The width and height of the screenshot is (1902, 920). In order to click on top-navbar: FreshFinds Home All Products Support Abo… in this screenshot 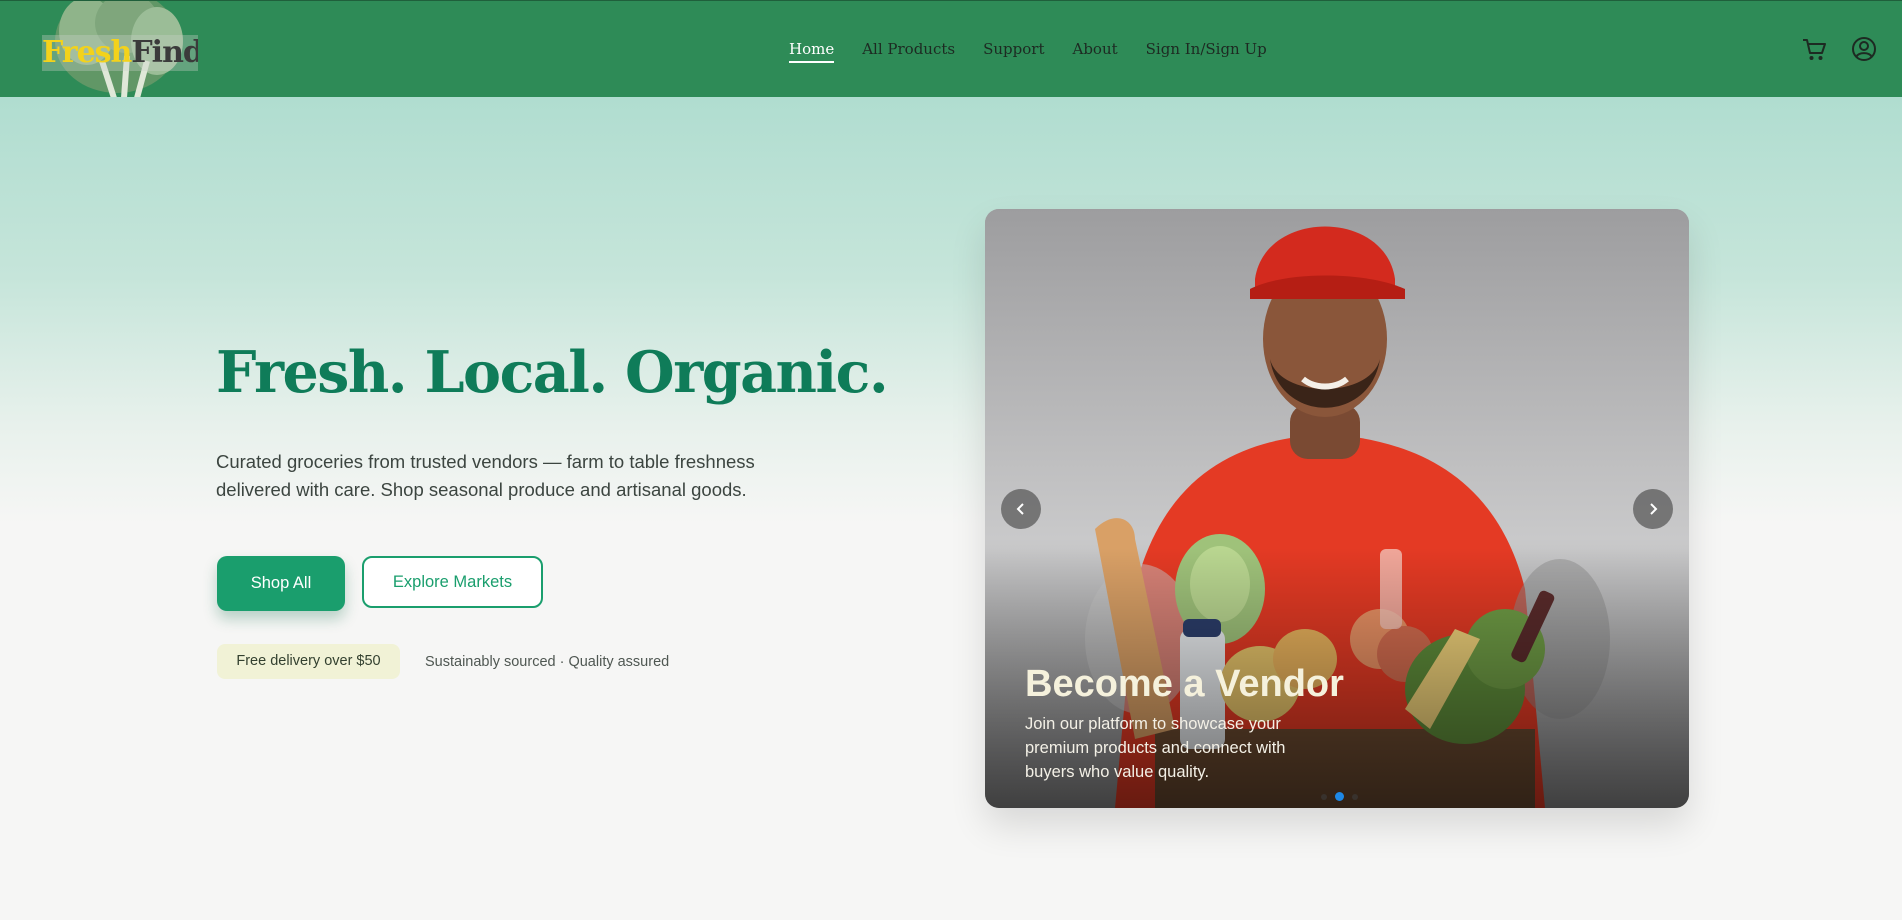, I will do `click(951, 49)`.